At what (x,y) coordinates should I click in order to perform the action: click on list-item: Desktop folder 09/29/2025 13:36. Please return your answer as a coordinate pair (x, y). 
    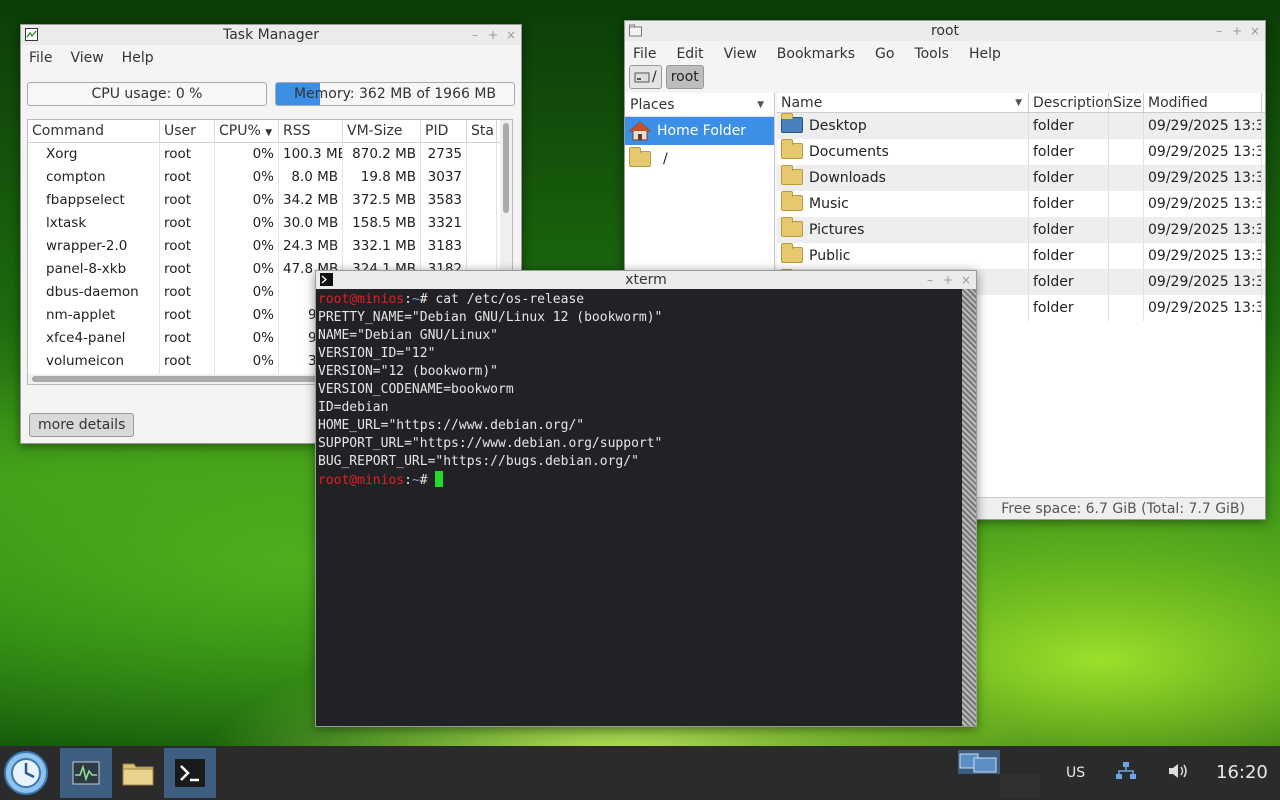
    Looking at the image, I should click on (1021, 126).